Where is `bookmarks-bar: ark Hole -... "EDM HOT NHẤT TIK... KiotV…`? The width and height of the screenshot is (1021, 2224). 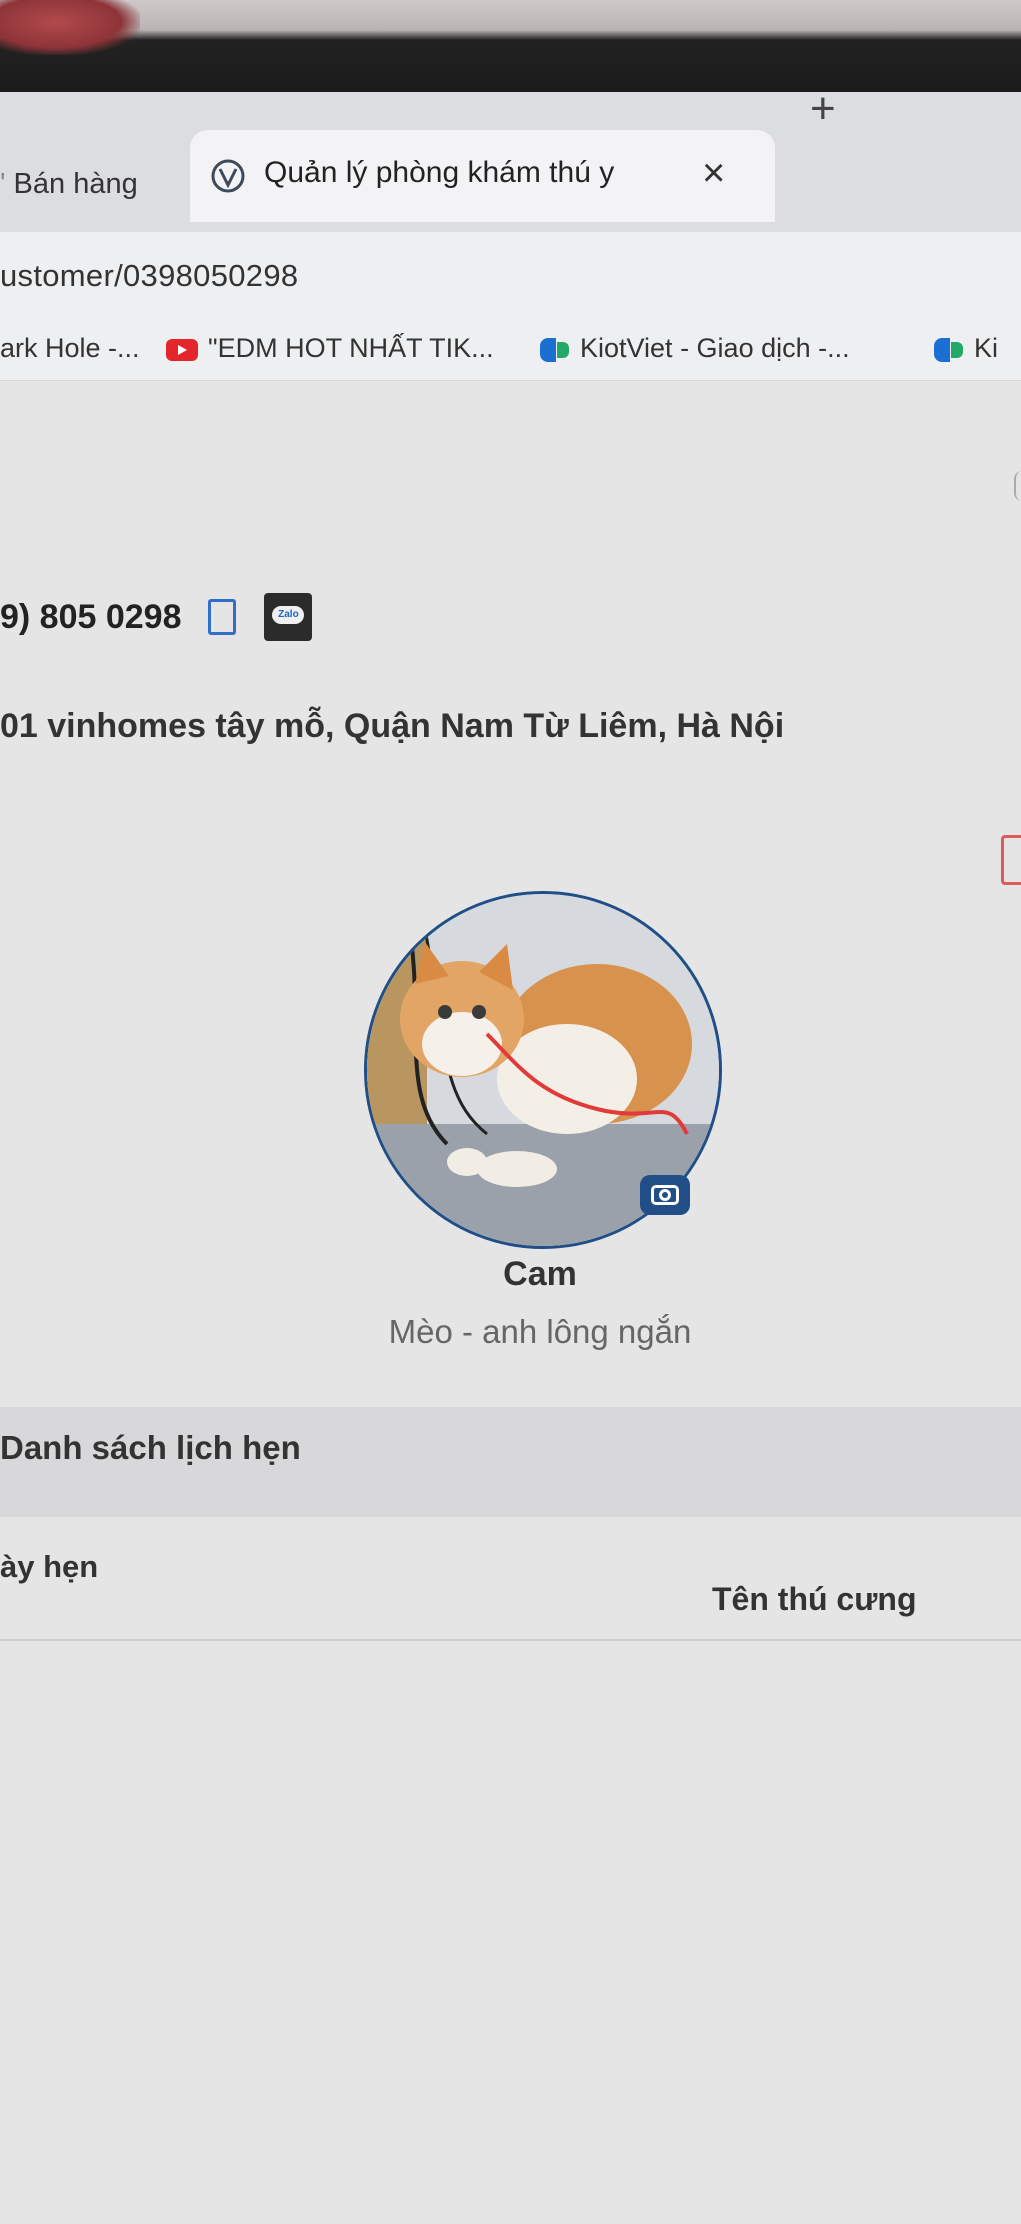 bookmarks-bar: ark Hole -... "EDM HOT NHẤT TIK... KiotV… is located at coordinates (510, 351).